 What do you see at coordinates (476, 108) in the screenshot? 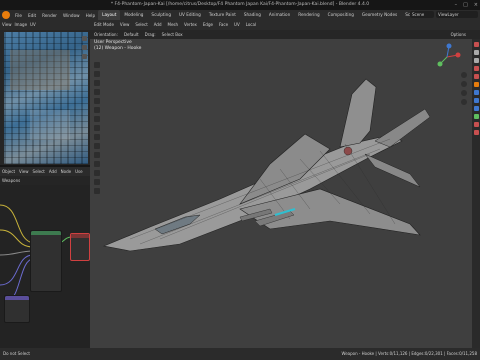
I see `physics-properties-icon` at bounding box center [476, 108].